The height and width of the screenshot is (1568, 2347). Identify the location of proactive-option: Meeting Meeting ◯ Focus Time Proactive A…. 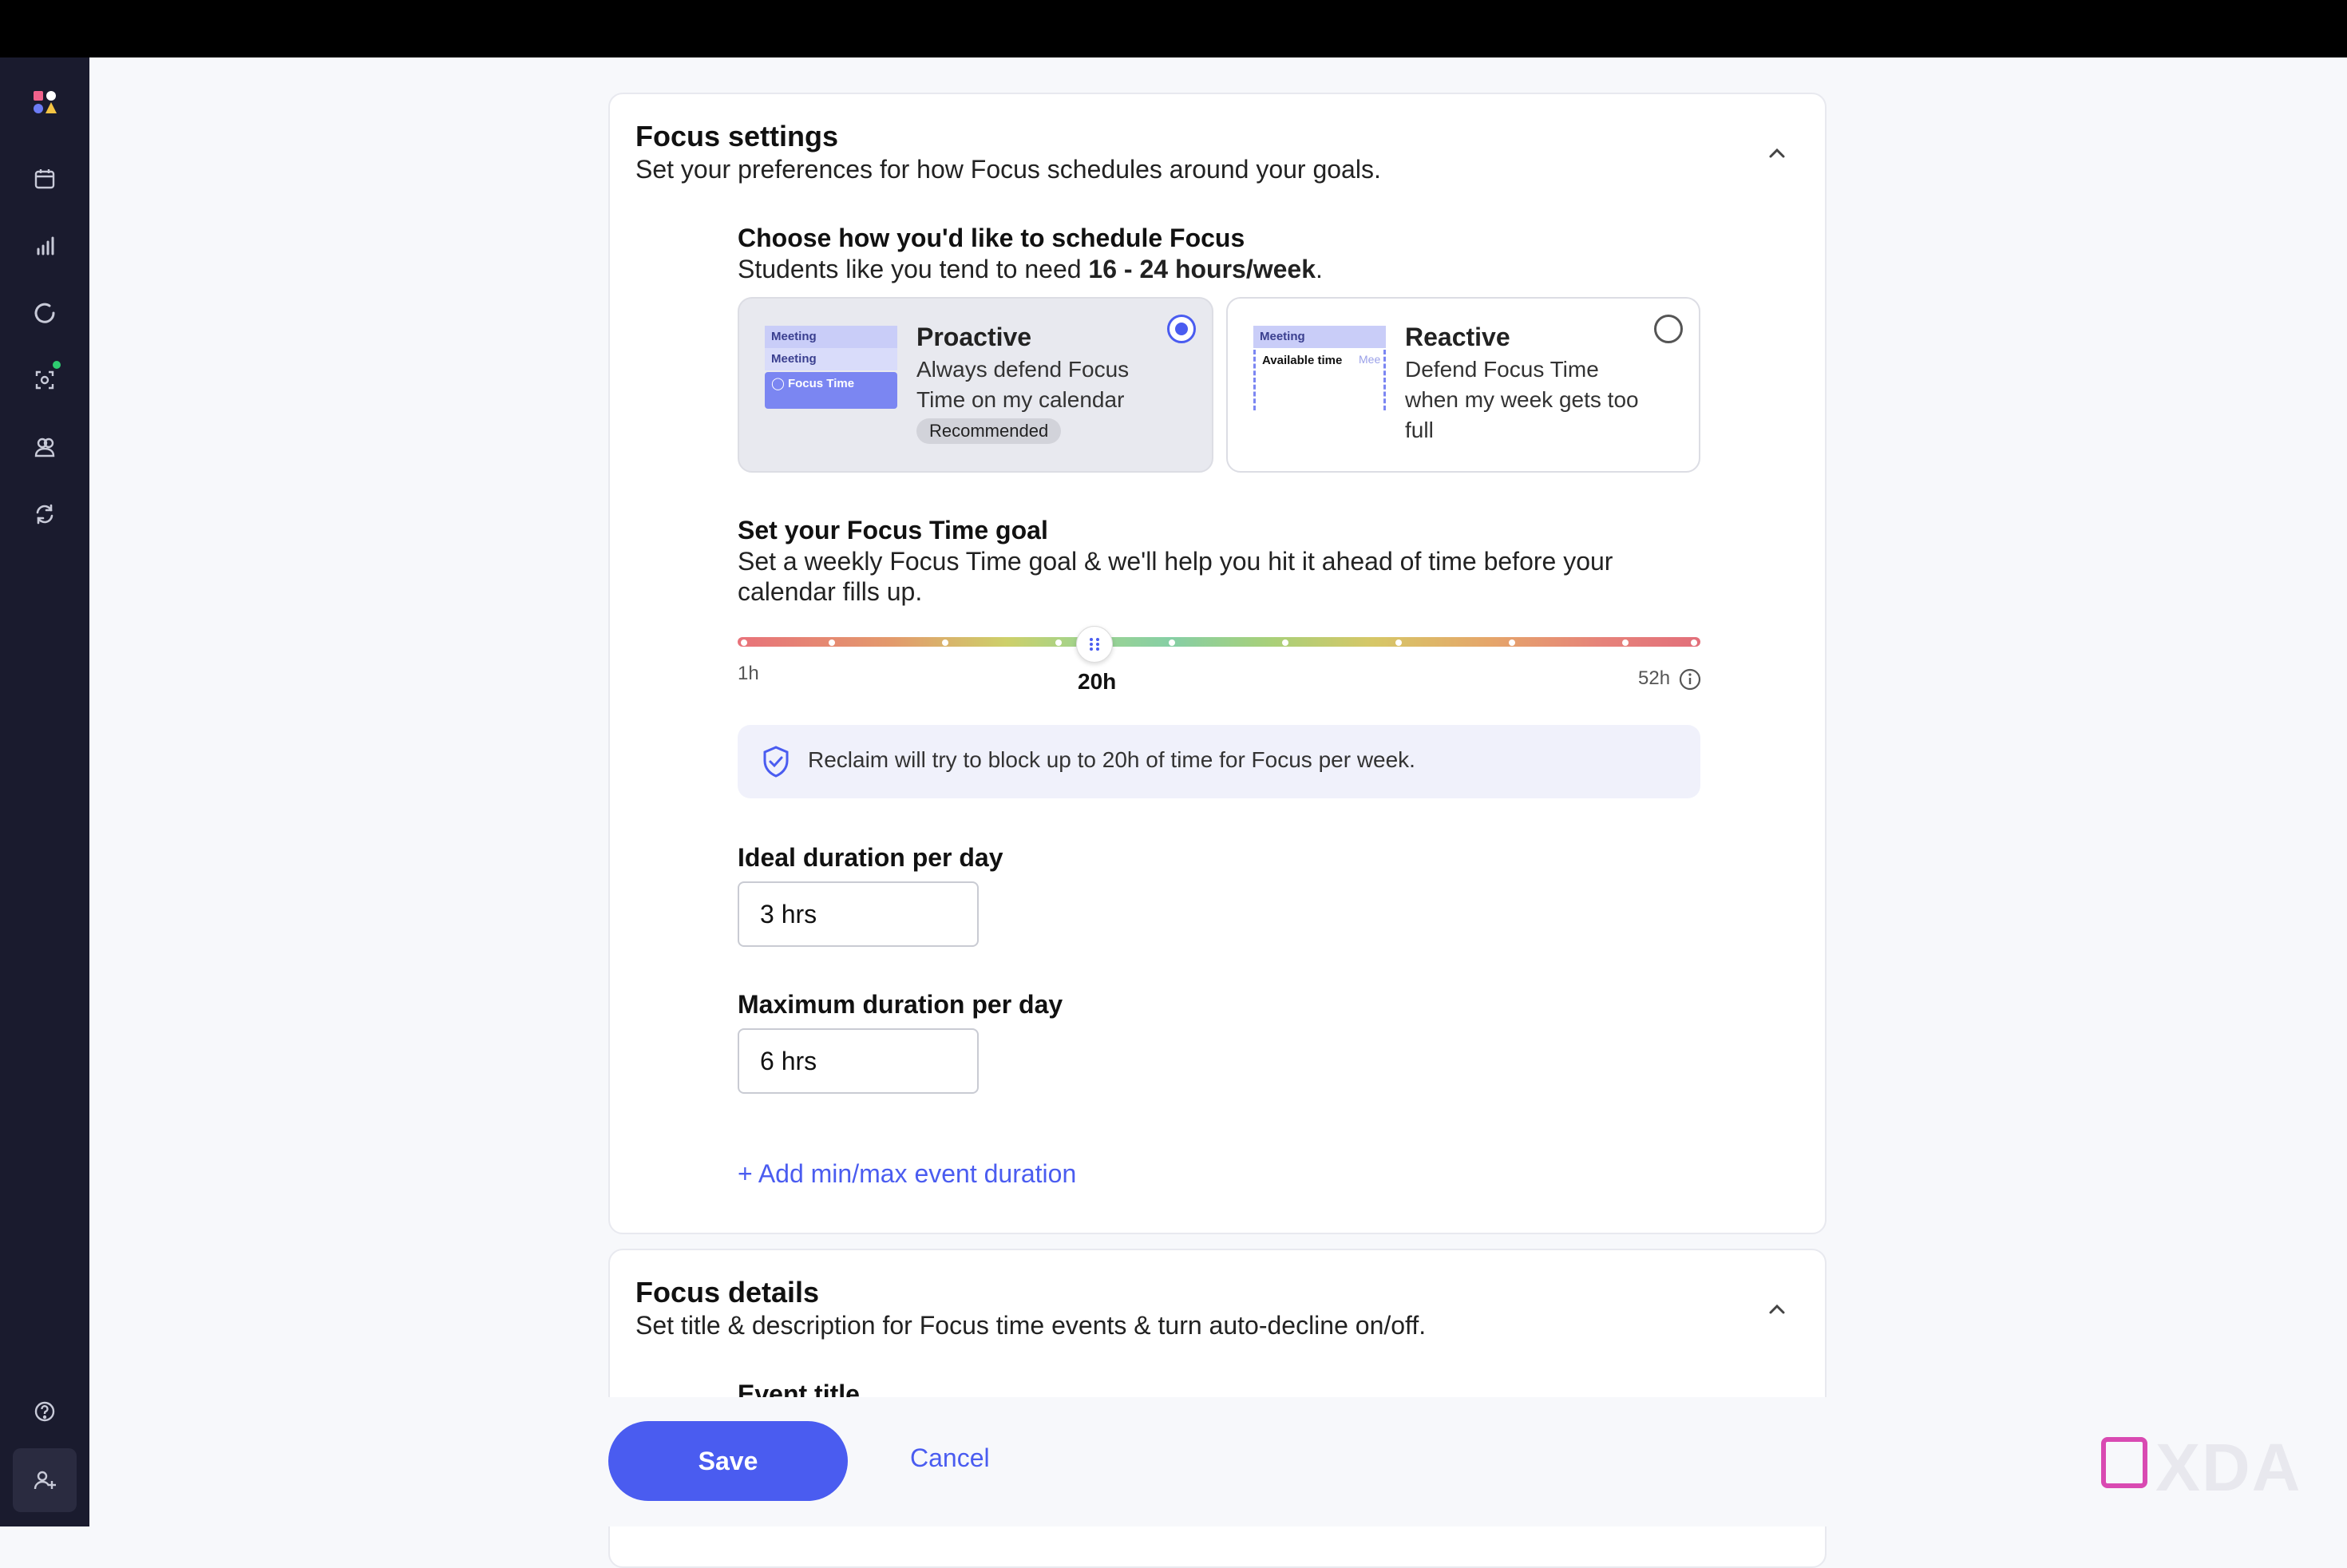
(975, 385).